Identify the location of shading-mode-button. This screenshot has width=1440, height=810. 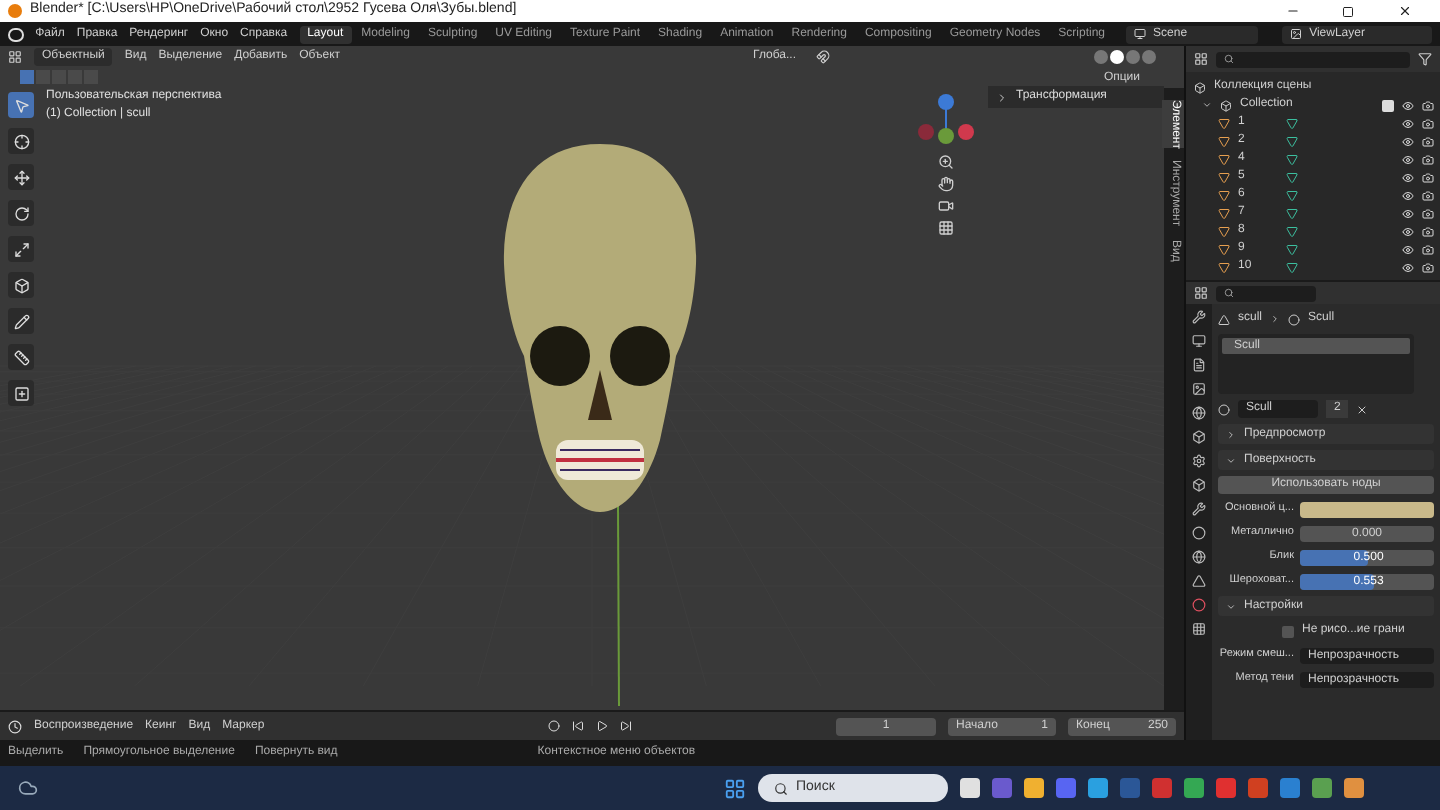
(1117, 57).